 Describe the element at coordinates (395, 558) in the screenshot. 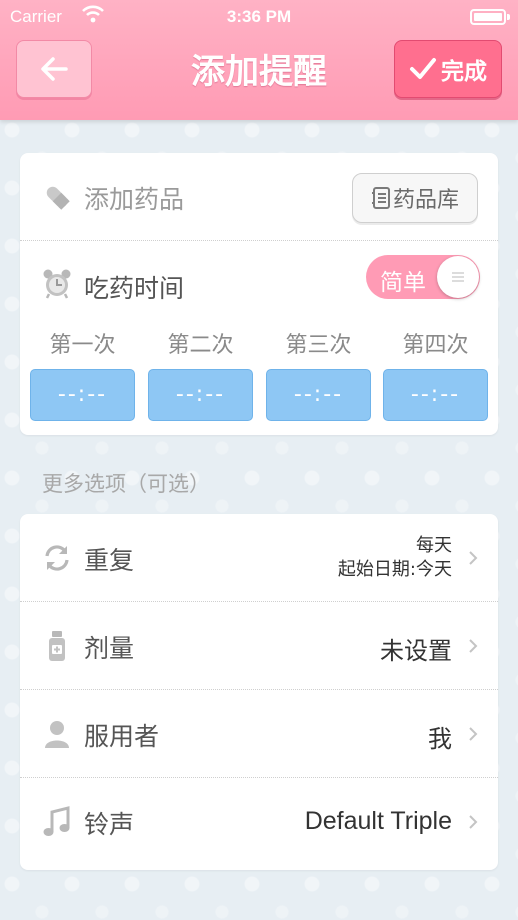

I see `repeat-value: 每天 起始日期:今天` at that location.